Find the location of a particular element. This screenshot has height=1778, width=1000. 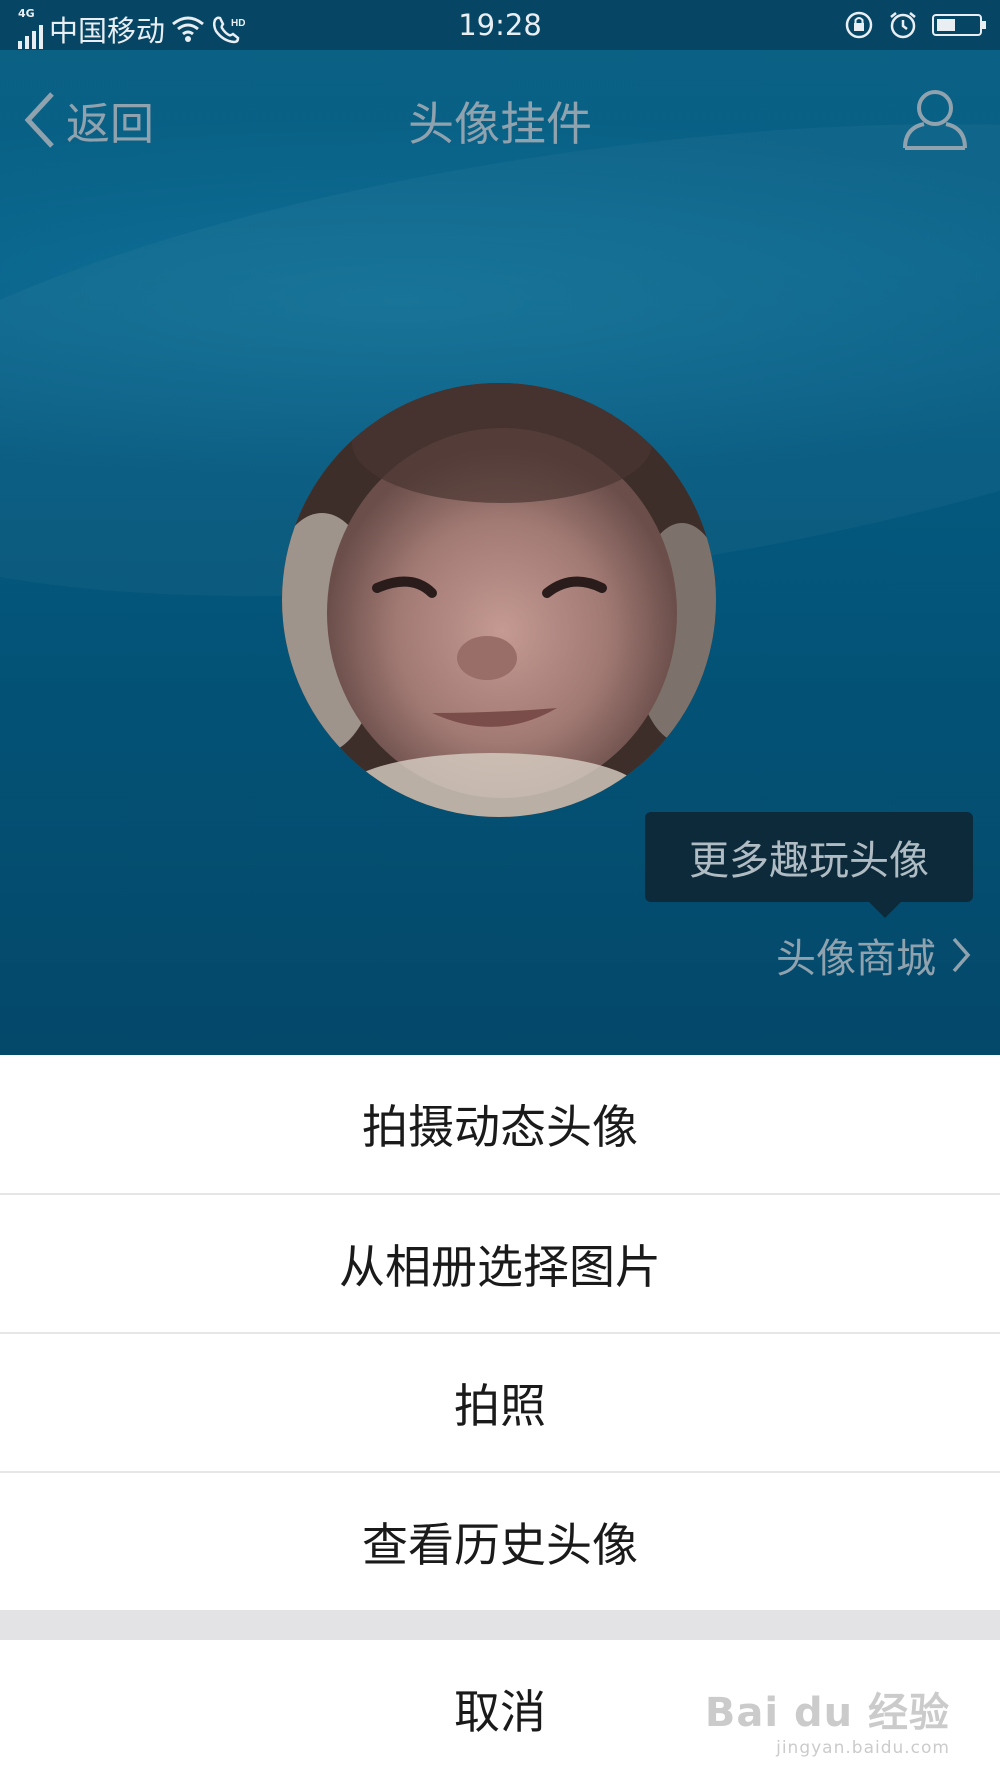

option-label: 拍摄动态头像 is located at coordinates (500, 1127).